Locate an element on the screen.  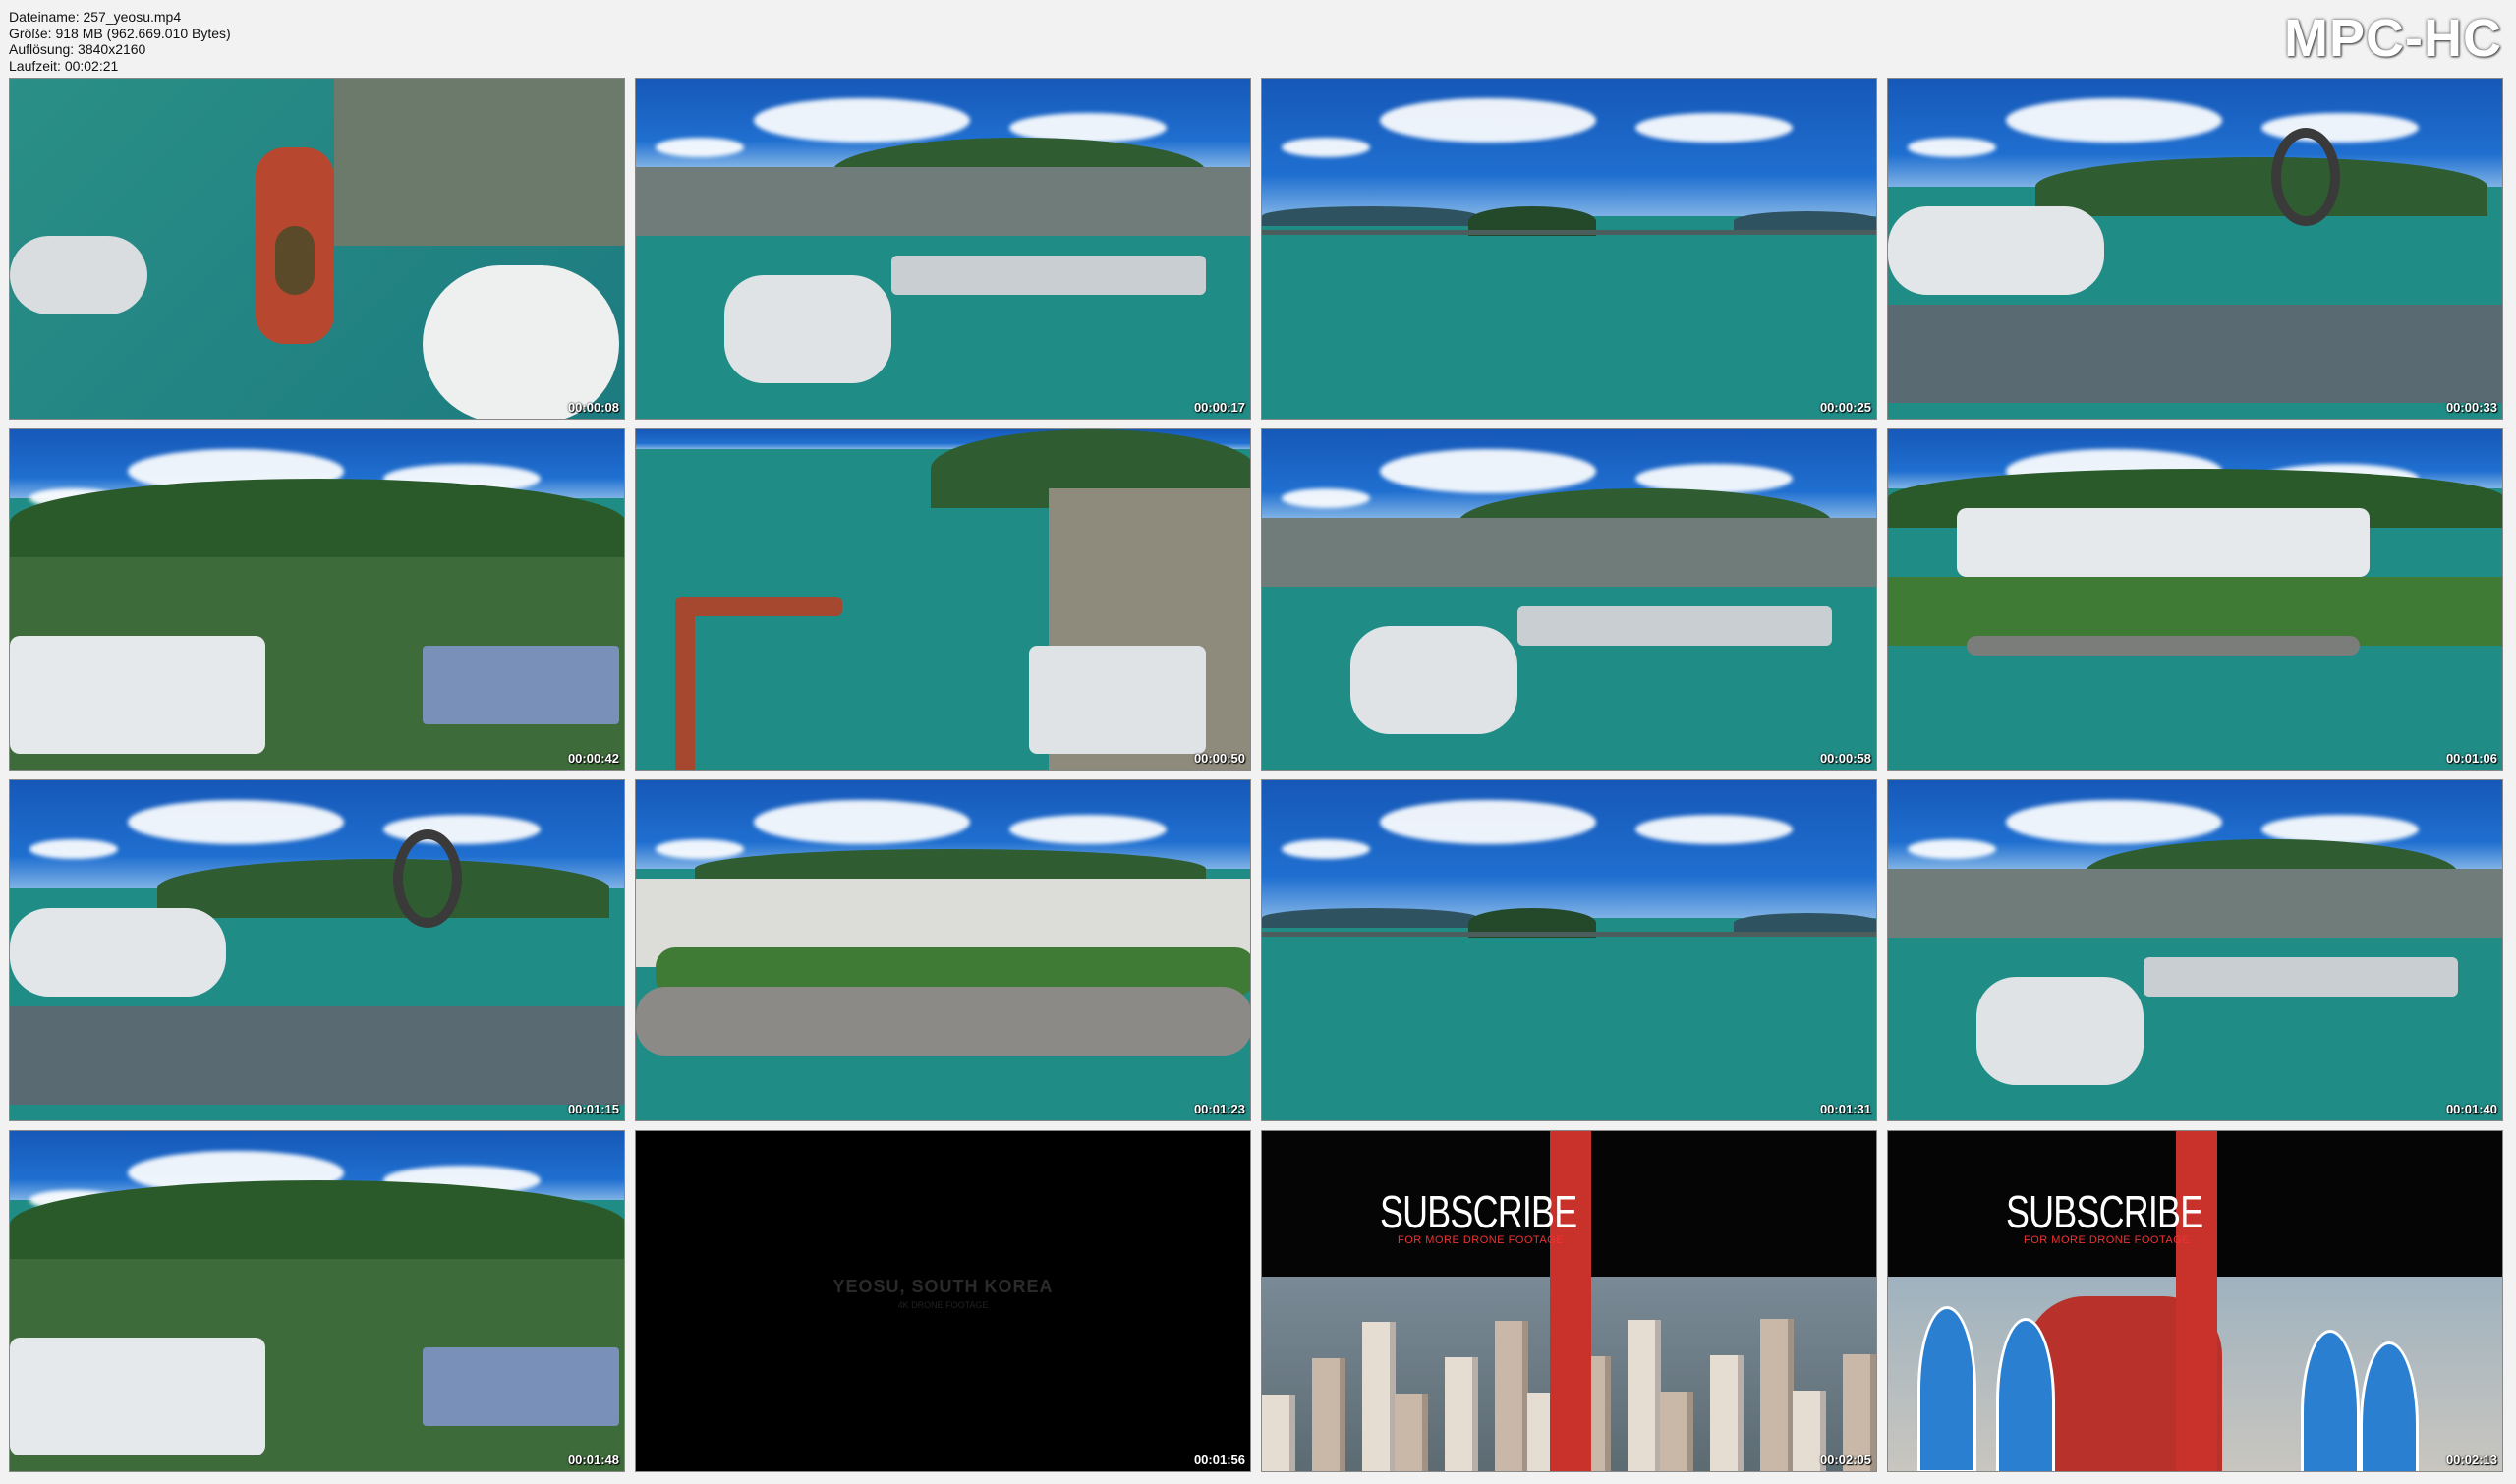
video-thumbnail: 00:01:40 is located at coordinates (2195, 950).